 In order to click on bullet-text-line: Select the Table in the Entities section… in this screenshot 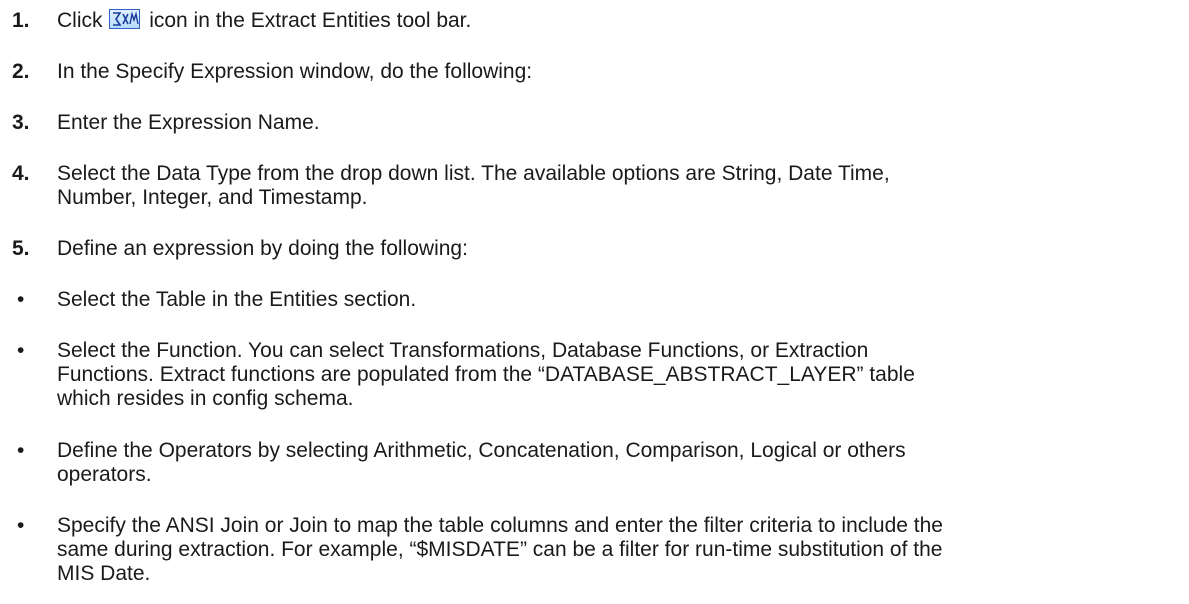, I will do `click(237, 299)`.